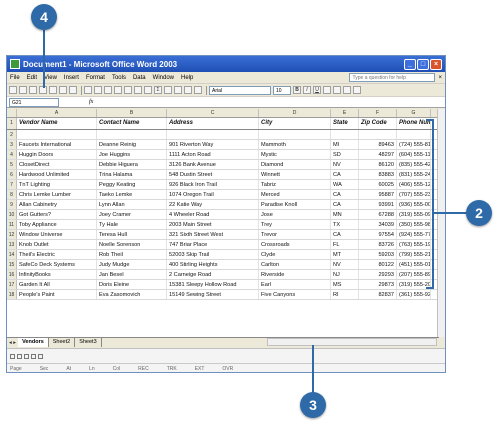 The image size is (500, 425). What do you see at coordinates (128, 90) in the screenshot?
I see `undo-icon` at bounding box center [128, 90].